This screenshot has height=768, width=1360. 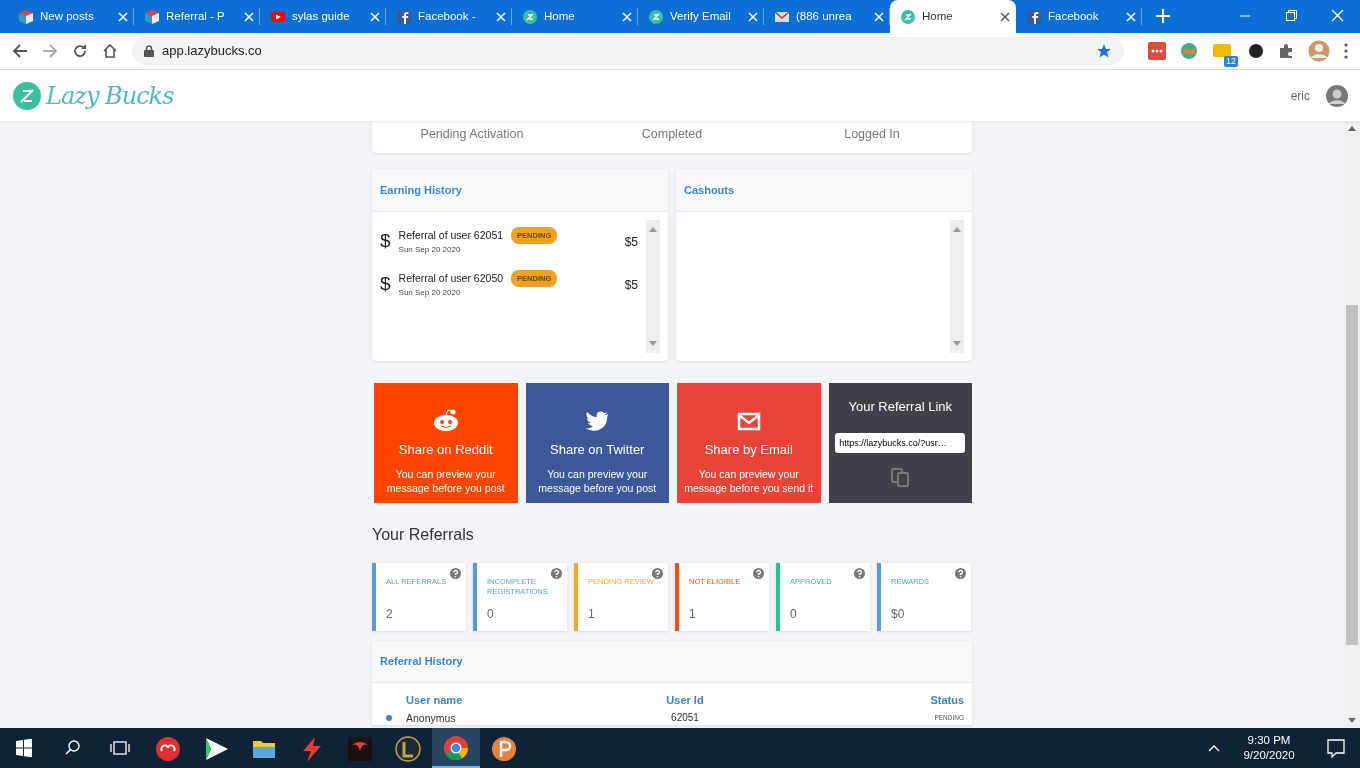 What do you see at coordinates (446, 443) in the screenshot?
I see `share-button: Share on Reddit You can preview your message before you post` at bounding box center [446, 443].